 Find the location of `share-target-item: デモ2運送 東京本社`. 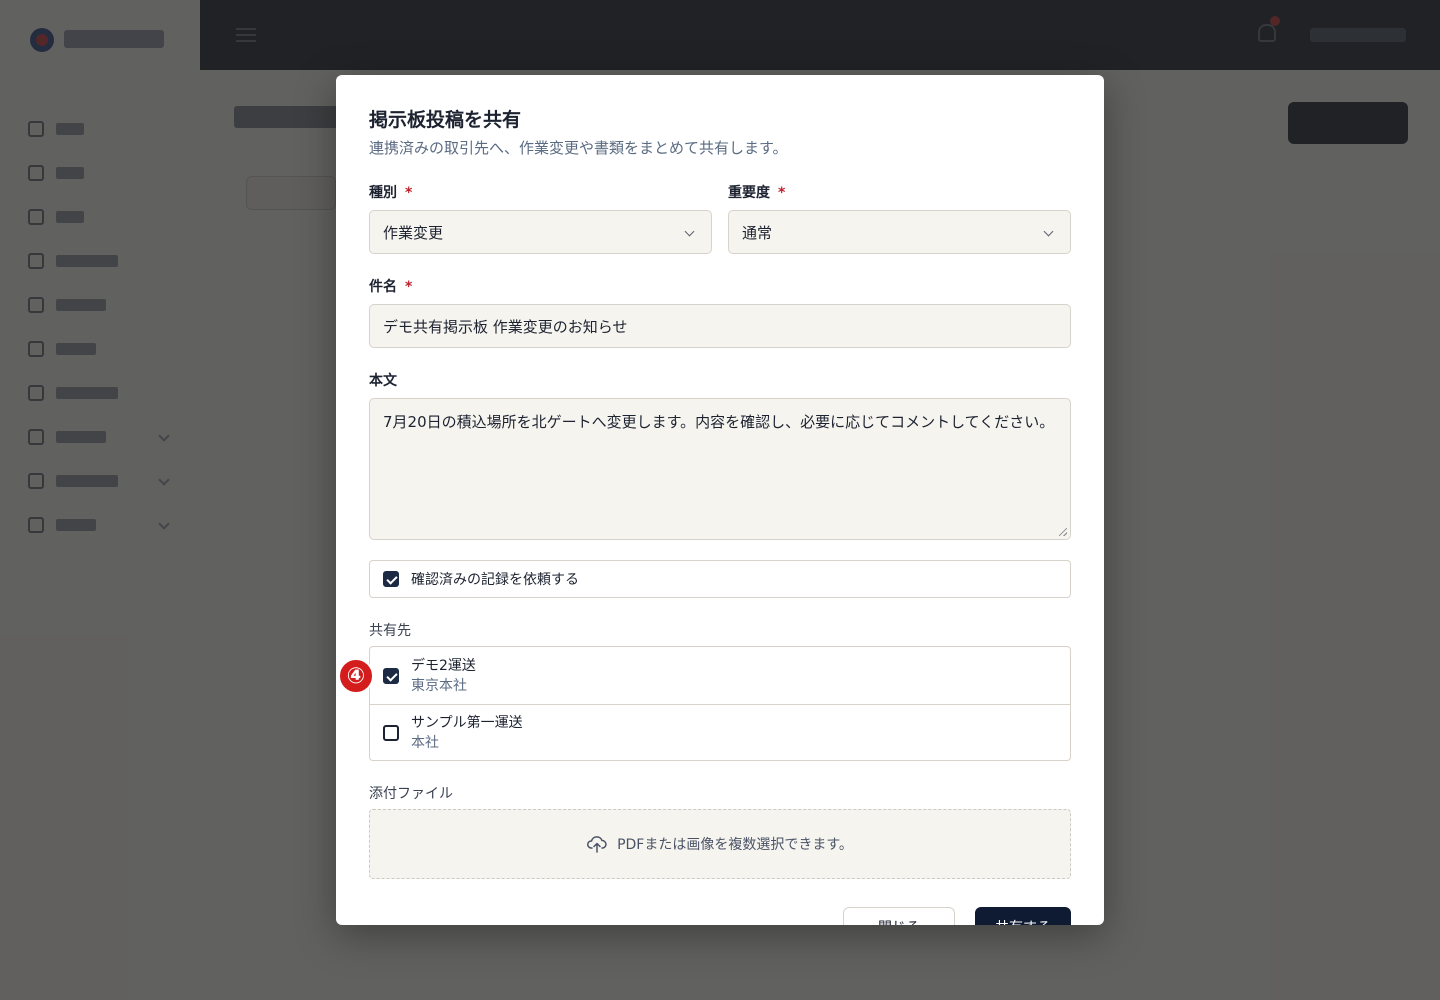

share-target-item: デモ2運送 東京本社 is located at coordinates (720, 675).